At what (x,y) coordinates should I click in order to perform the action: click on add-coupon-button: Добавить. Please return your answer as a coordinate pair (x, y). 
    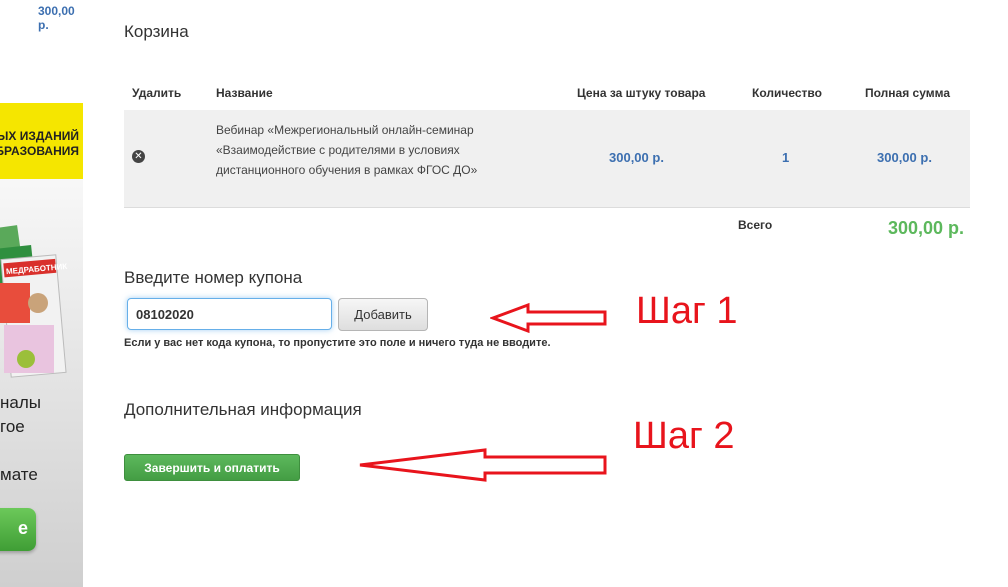
    Looking at the image, I should click on (383, 314).